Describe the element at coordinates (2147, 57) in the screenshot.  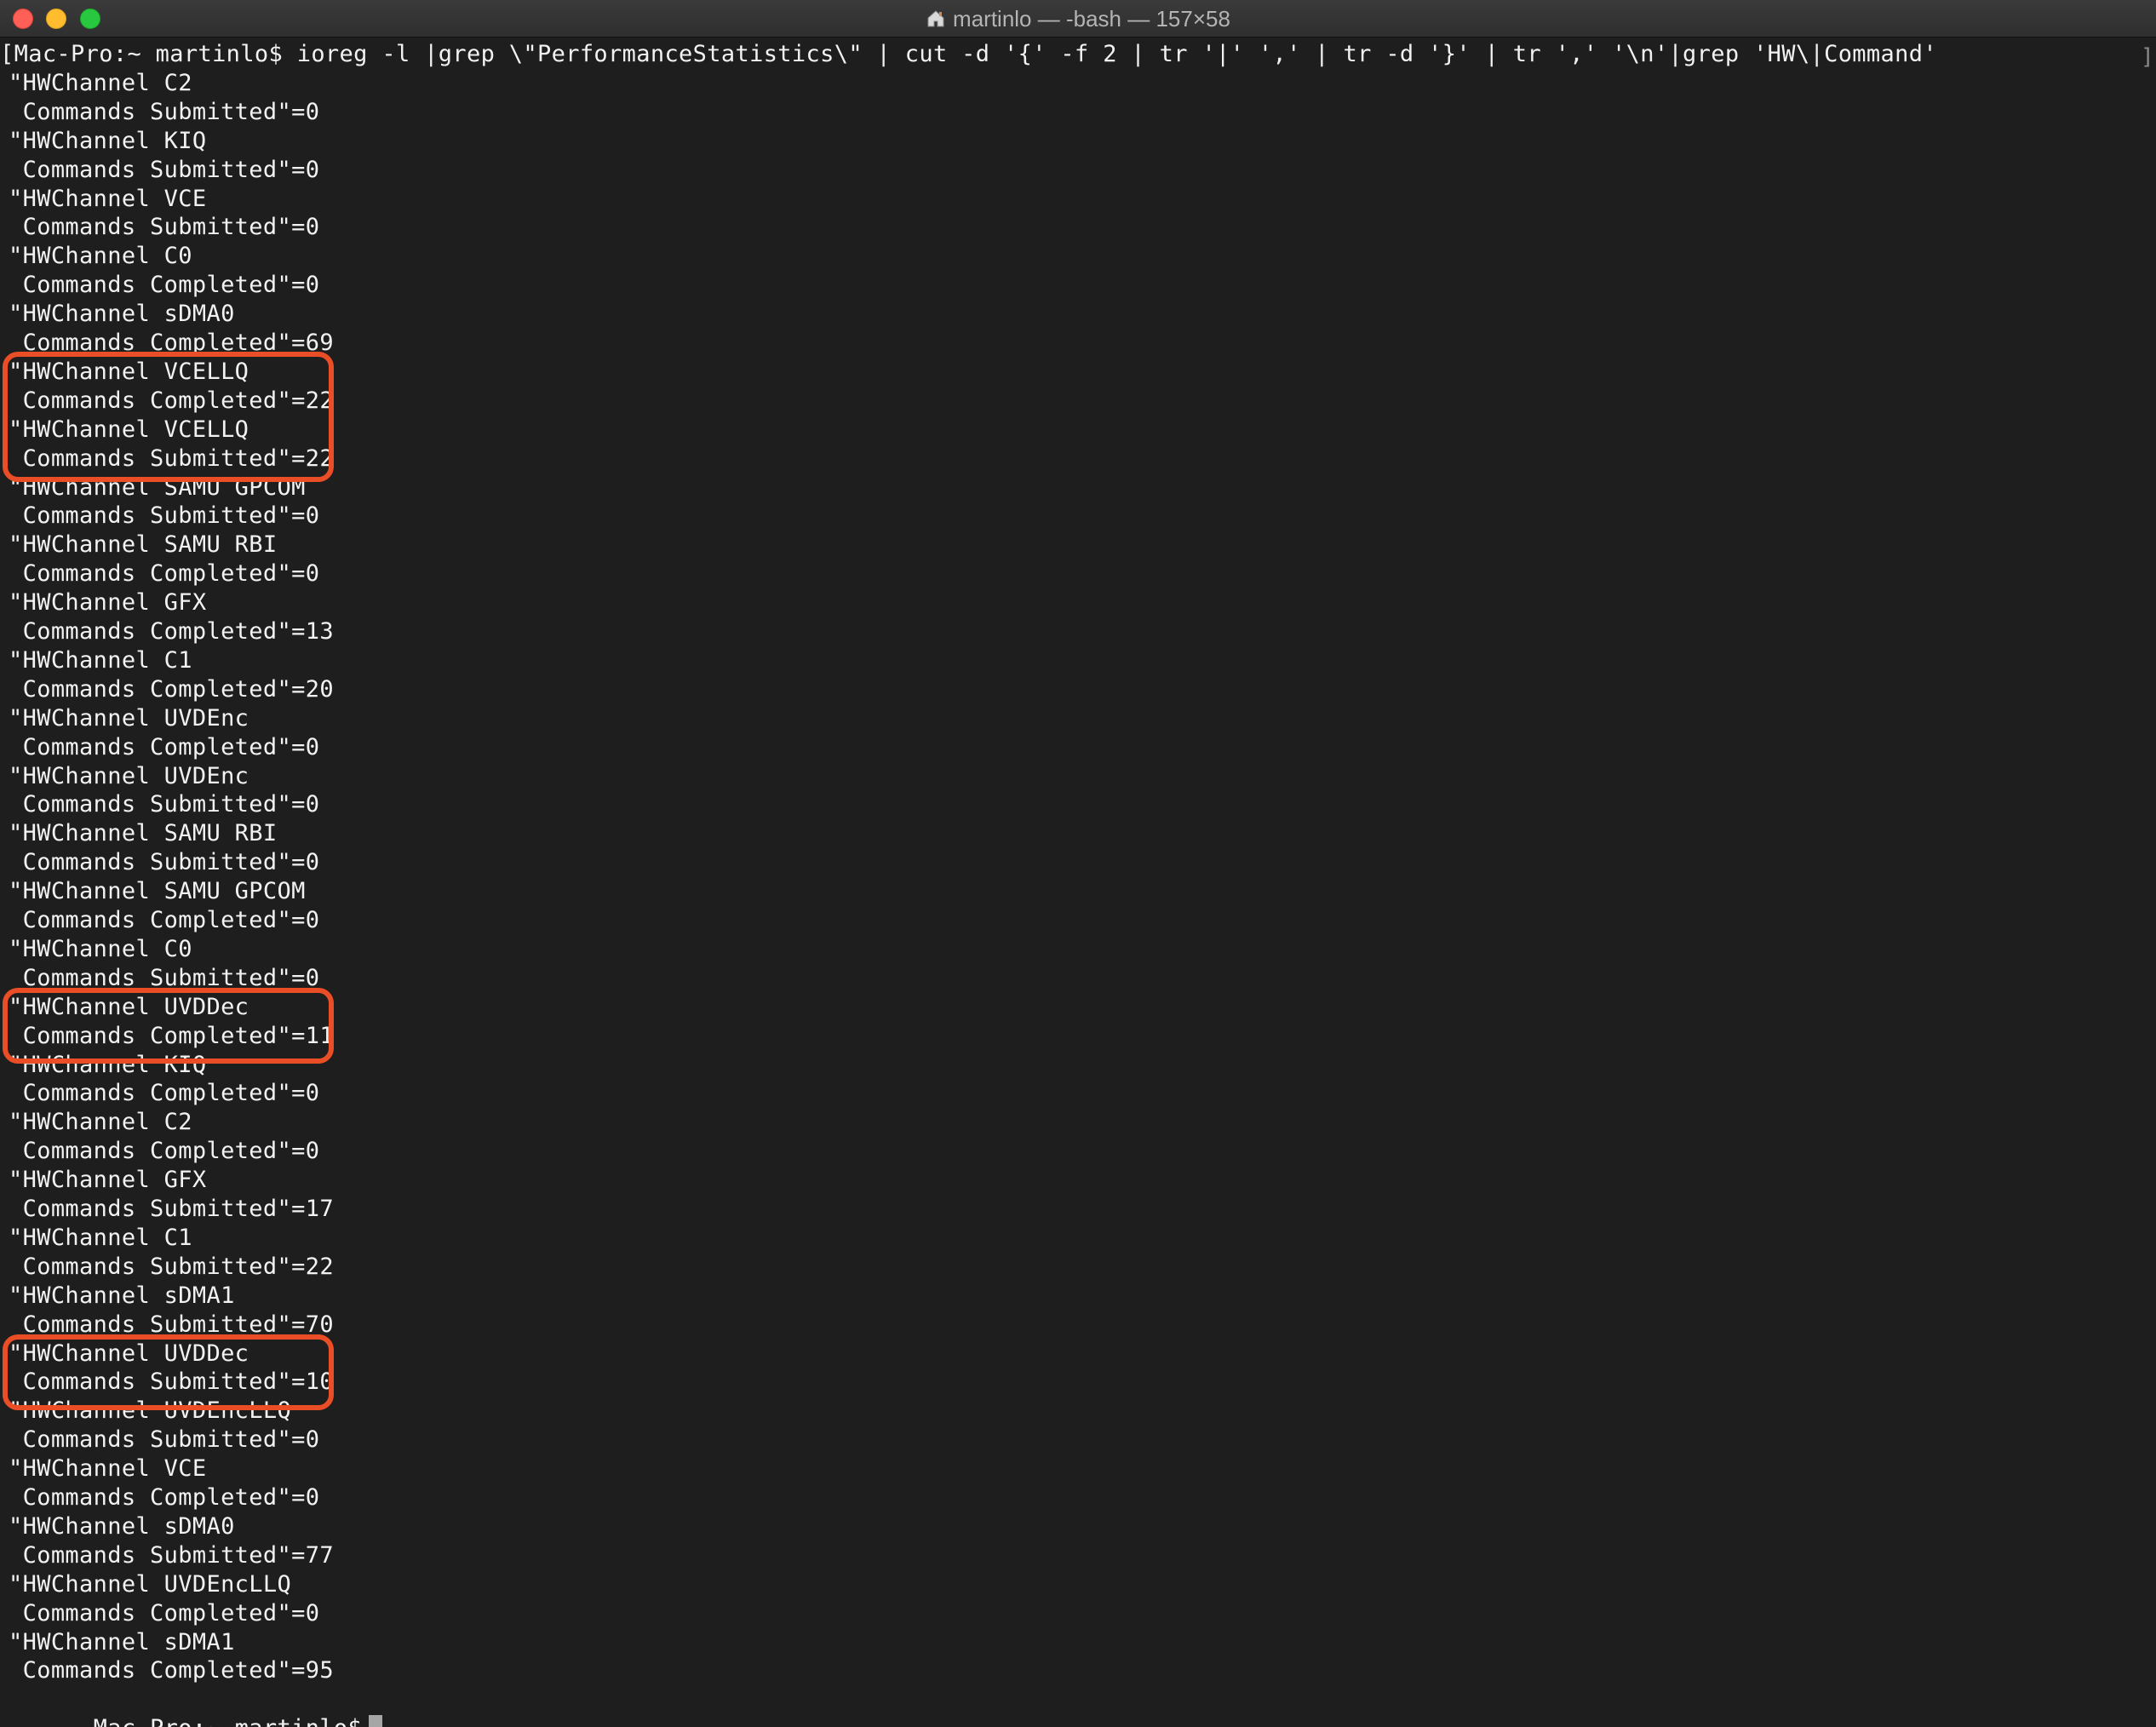
I see `prompt-right-bracket: ]` at that location.